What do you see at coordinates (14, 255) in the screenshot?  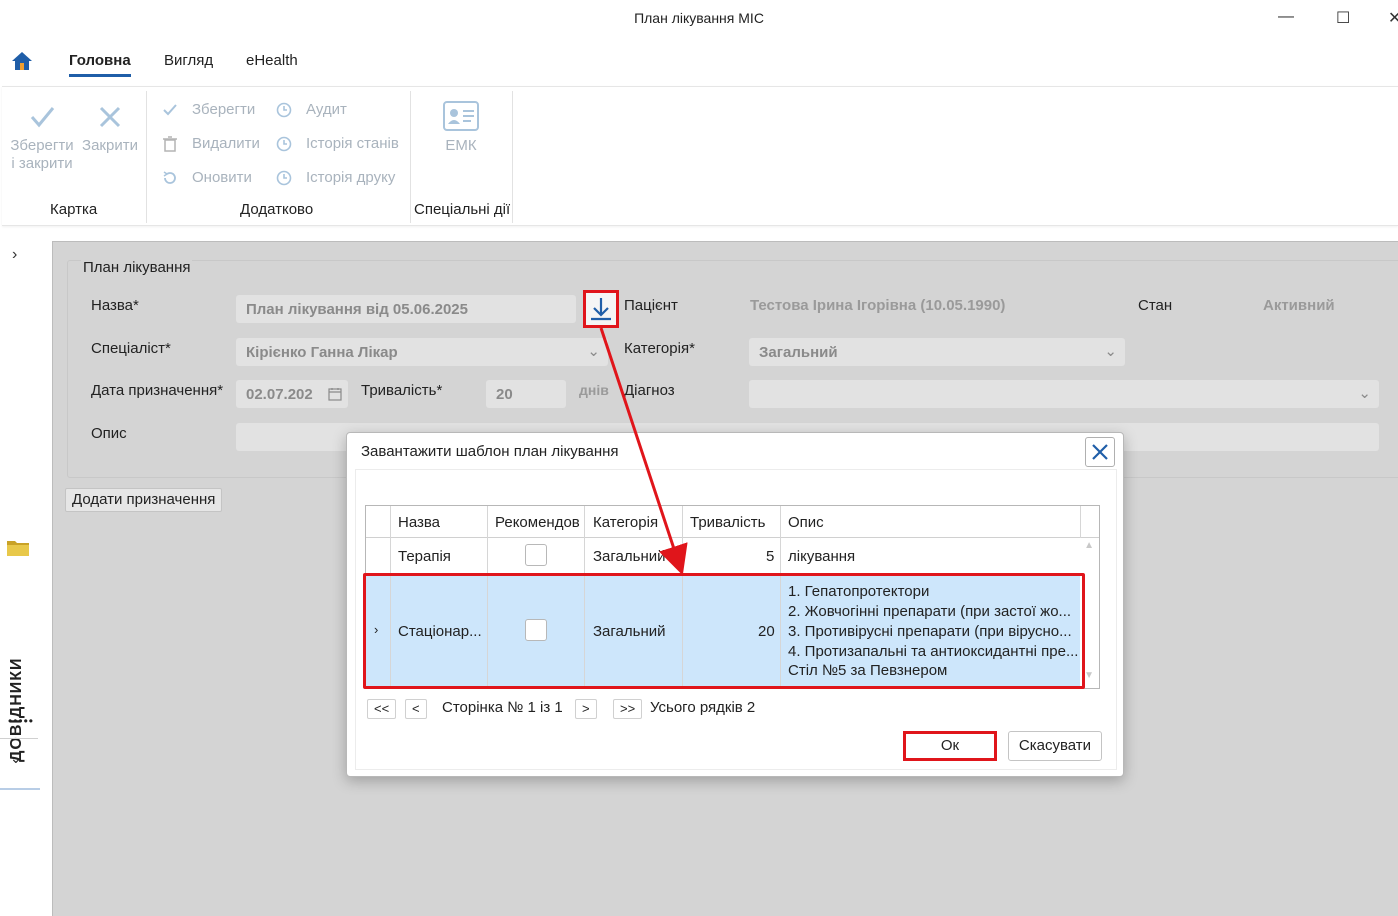 I see `chevron-right-icon: ›` at bounding box center [14, 255].